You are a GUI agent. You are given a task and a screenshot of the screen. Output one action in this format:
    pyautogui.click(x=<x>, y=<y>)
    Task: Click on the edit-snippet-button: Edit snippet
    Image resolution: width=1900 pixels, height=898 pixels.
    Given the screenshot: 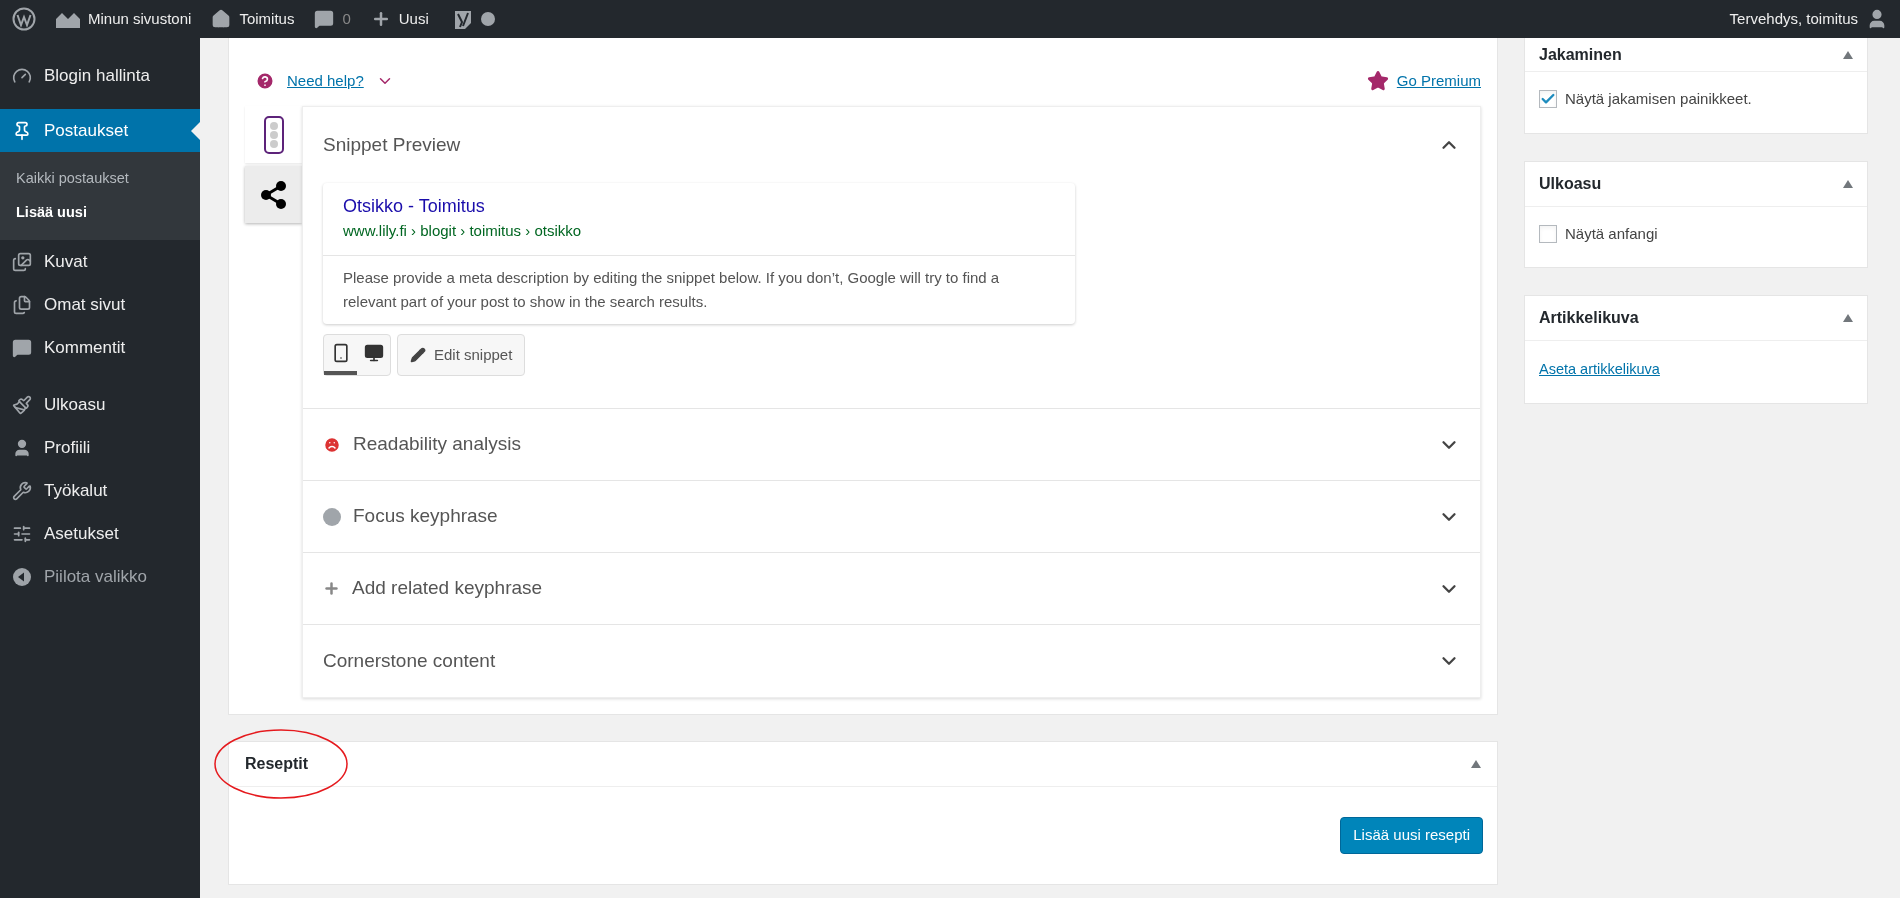 What is the action you would take?
    pyautogui.click(x=461, y=355)
    